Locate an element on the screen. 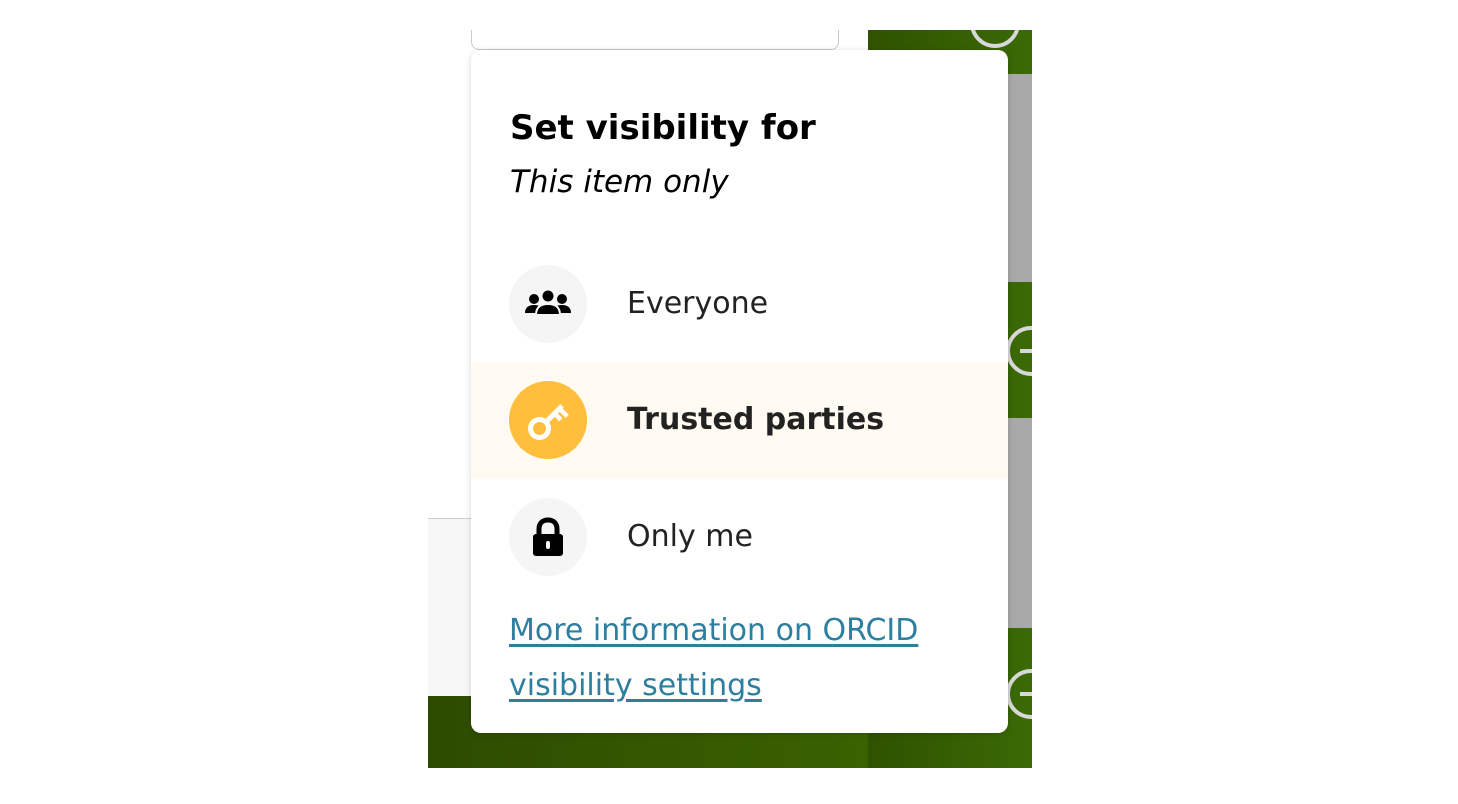  popover-subtitle: This item only is located at coordinates (619, 182).